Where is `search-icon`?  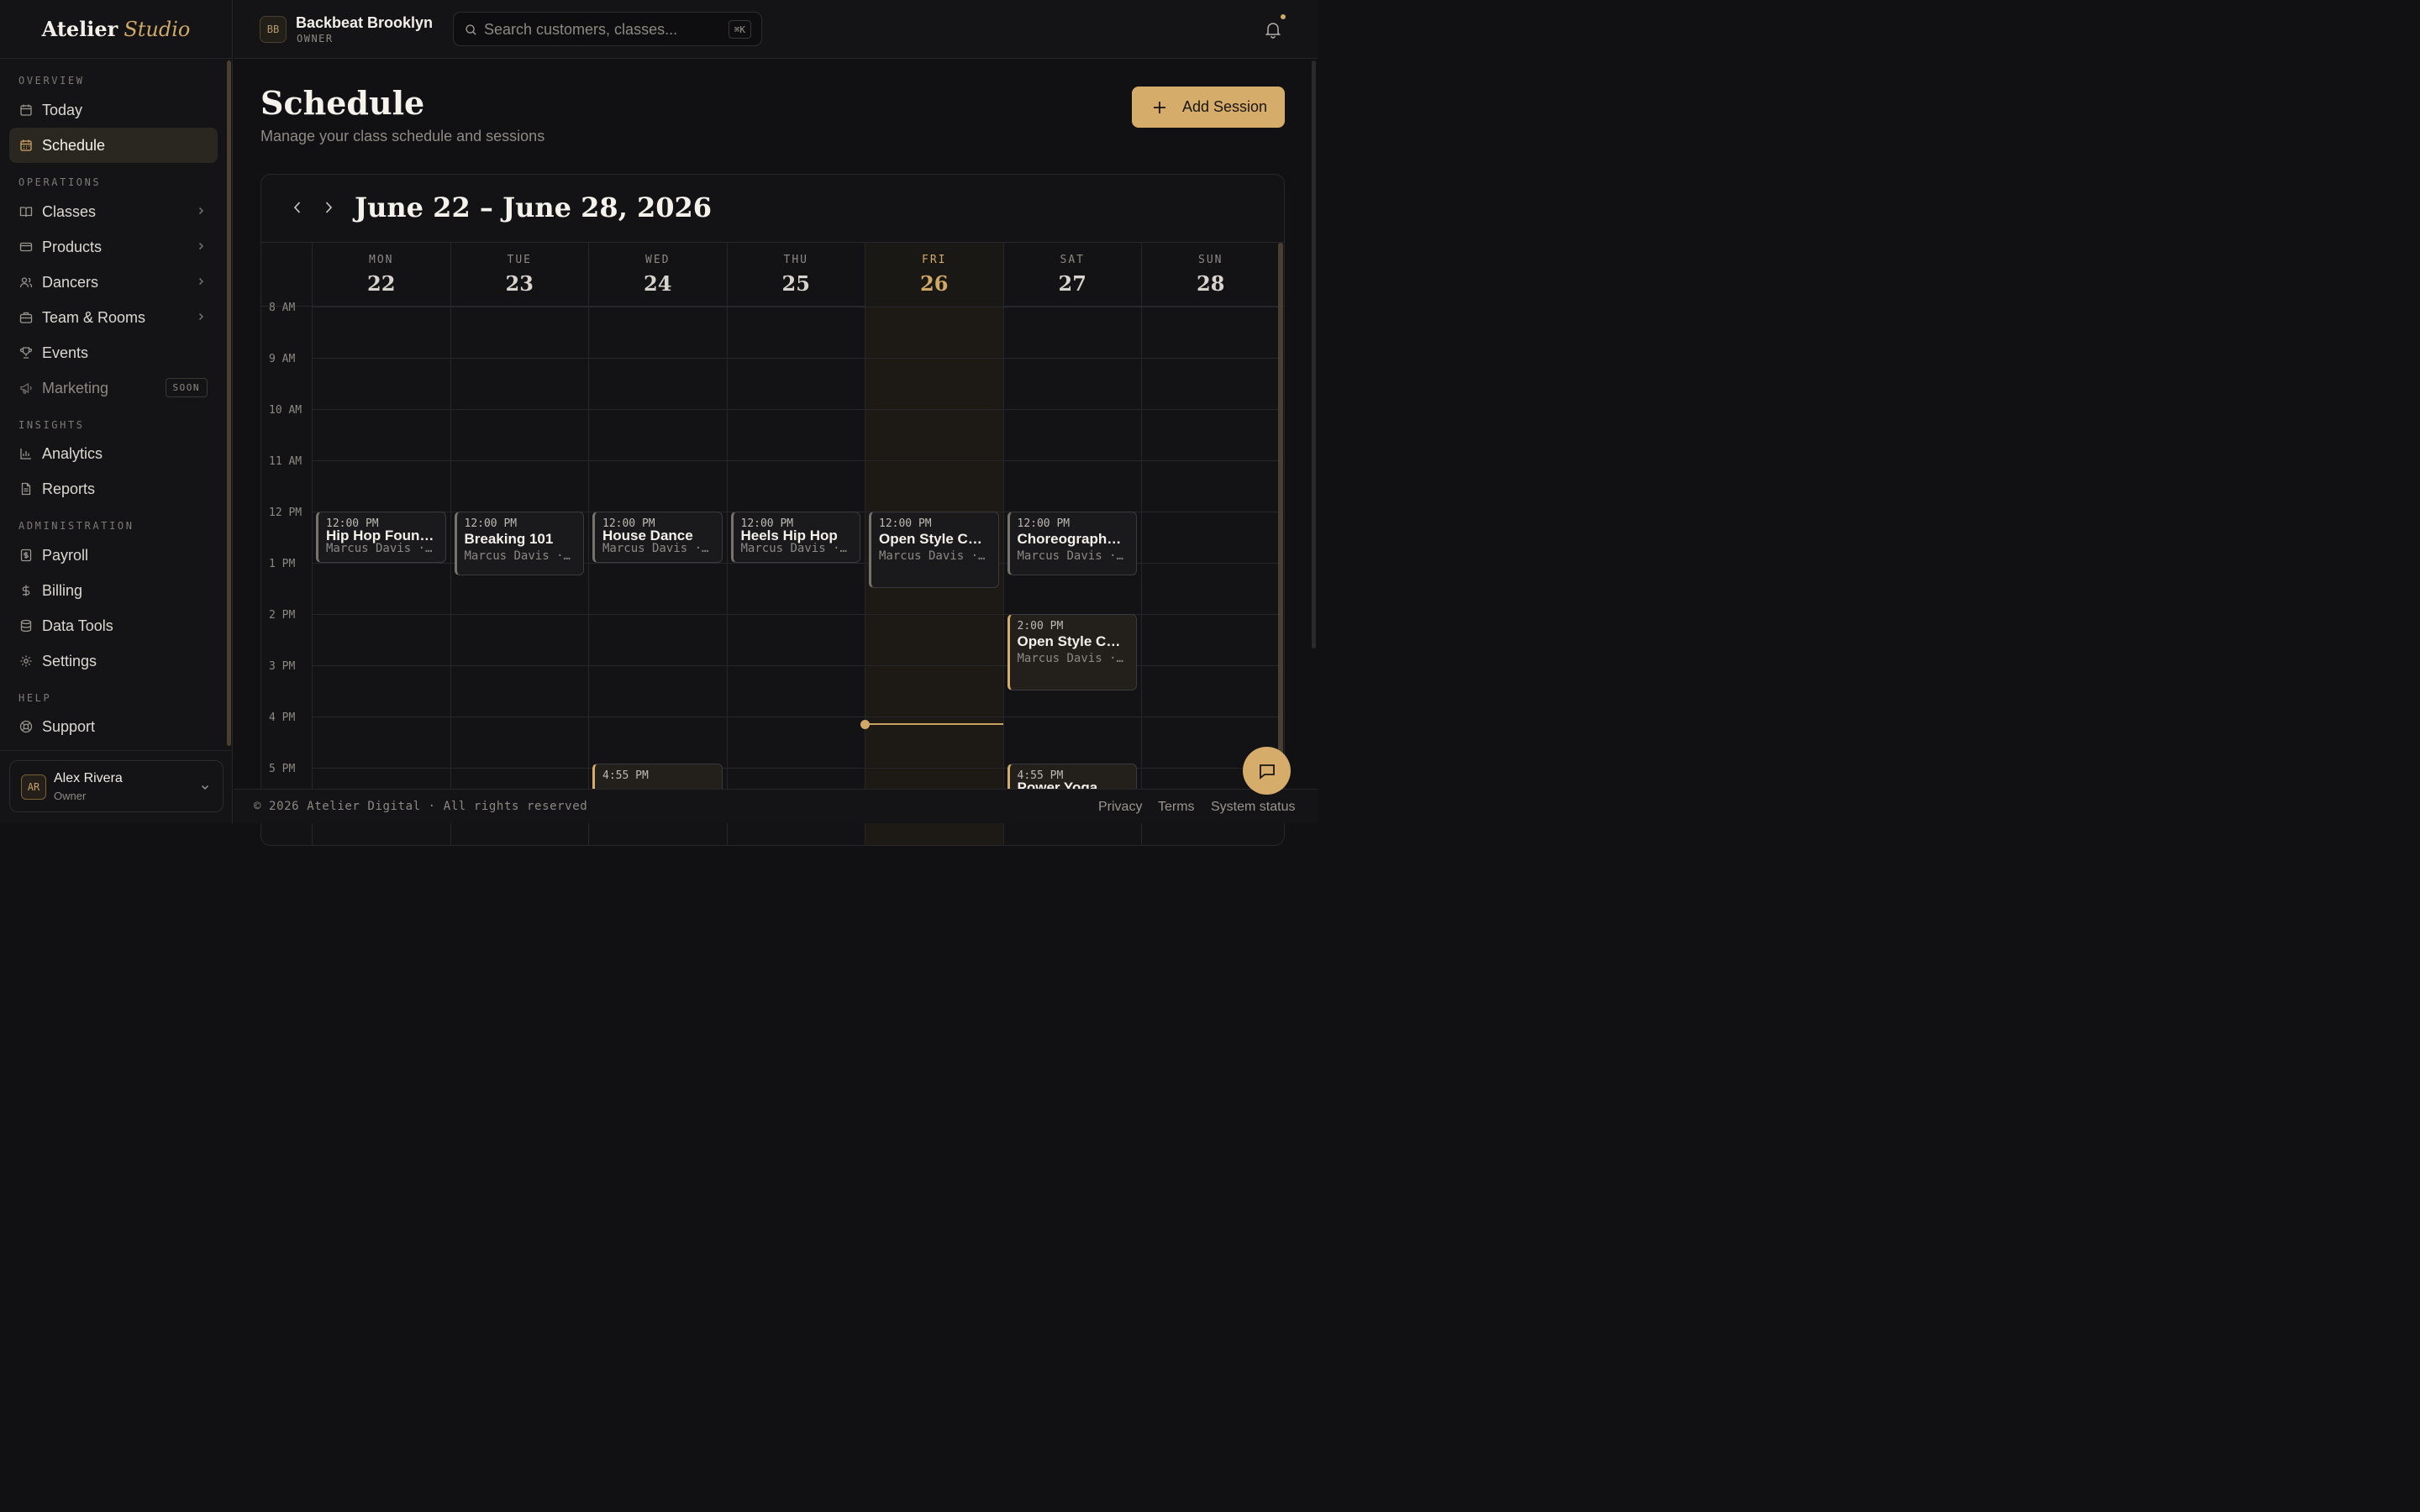 search-icon is located at coordinates (471, 29).